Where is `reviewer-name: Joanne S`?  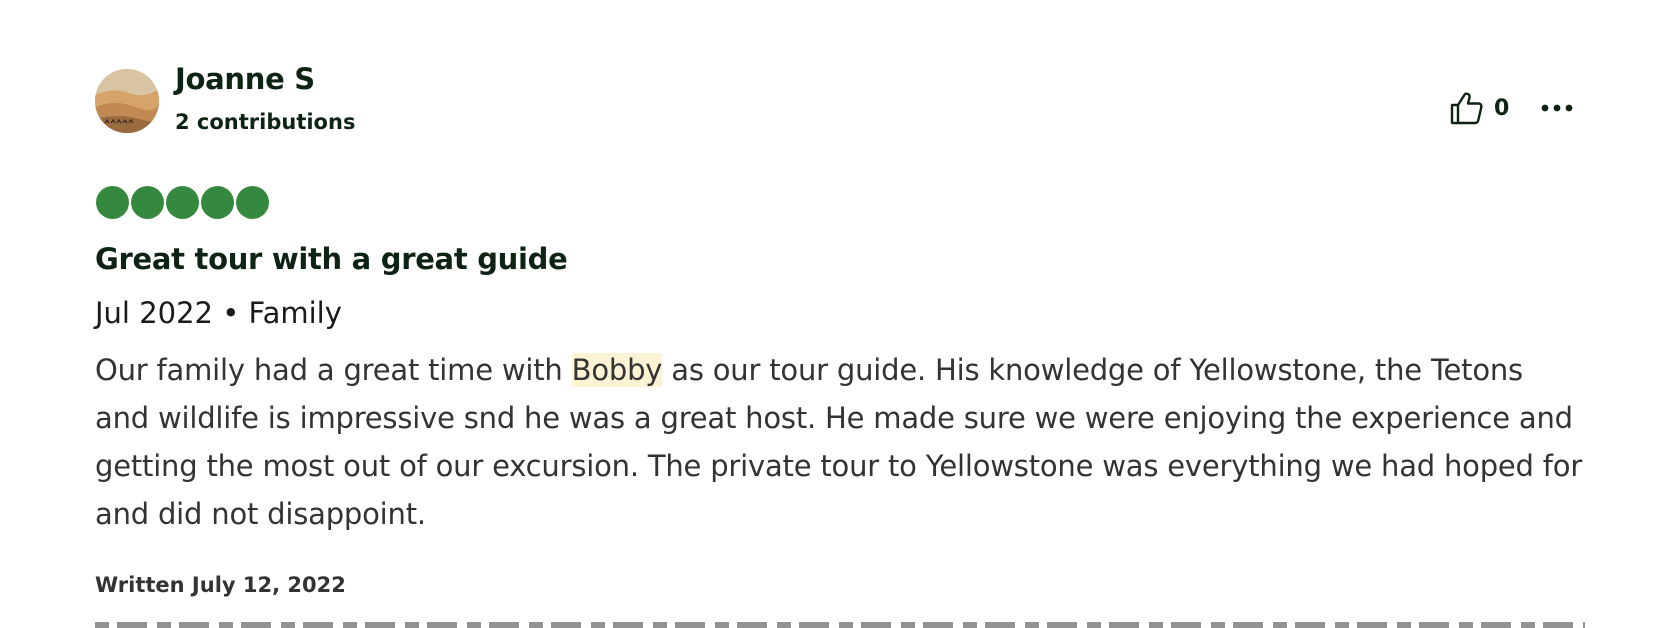 reviewer-name: Joanne S is located at coordinates (245, 79).